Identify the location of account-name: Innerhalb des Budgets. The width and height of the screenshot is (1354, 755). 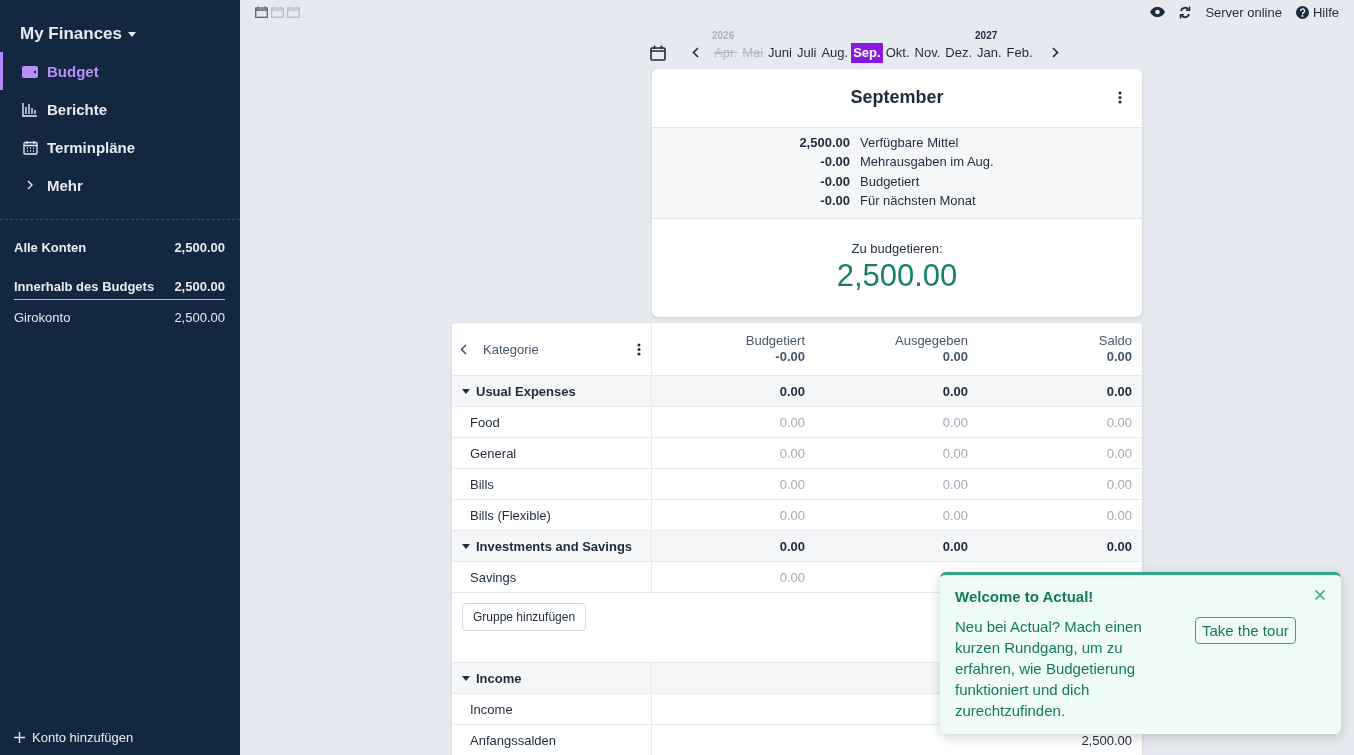
(84, 286).